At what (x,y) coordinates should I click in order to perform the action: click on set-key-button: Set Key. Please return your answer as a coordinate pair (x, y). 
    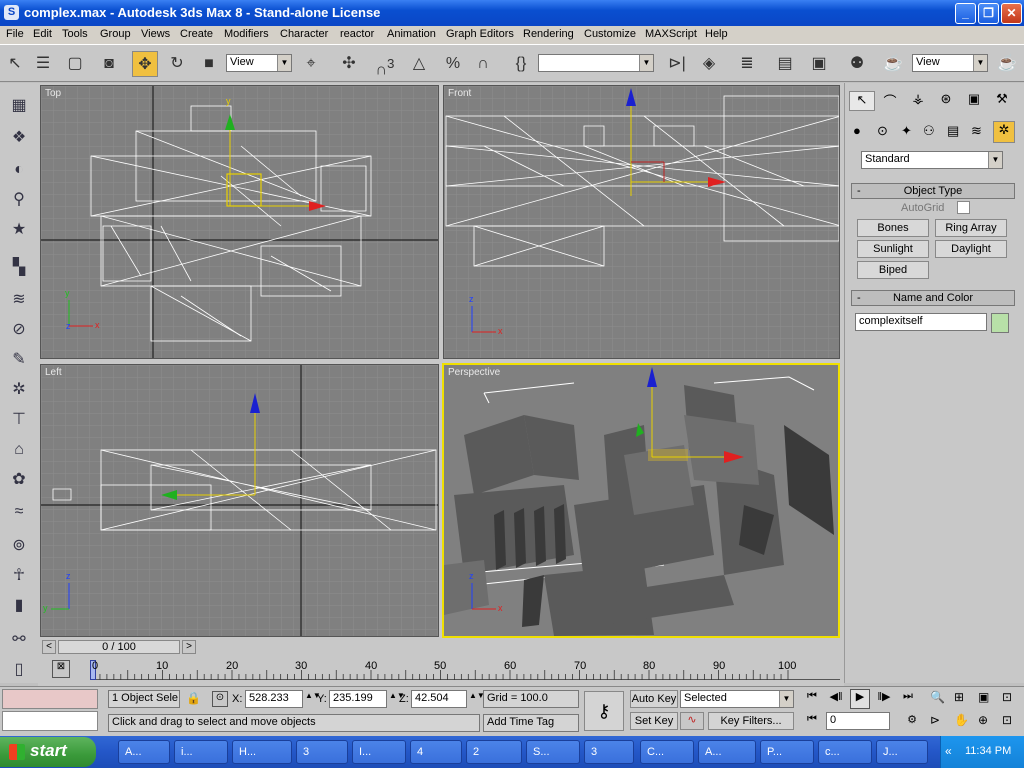
    Looking at the image, I should click on (654, 721).